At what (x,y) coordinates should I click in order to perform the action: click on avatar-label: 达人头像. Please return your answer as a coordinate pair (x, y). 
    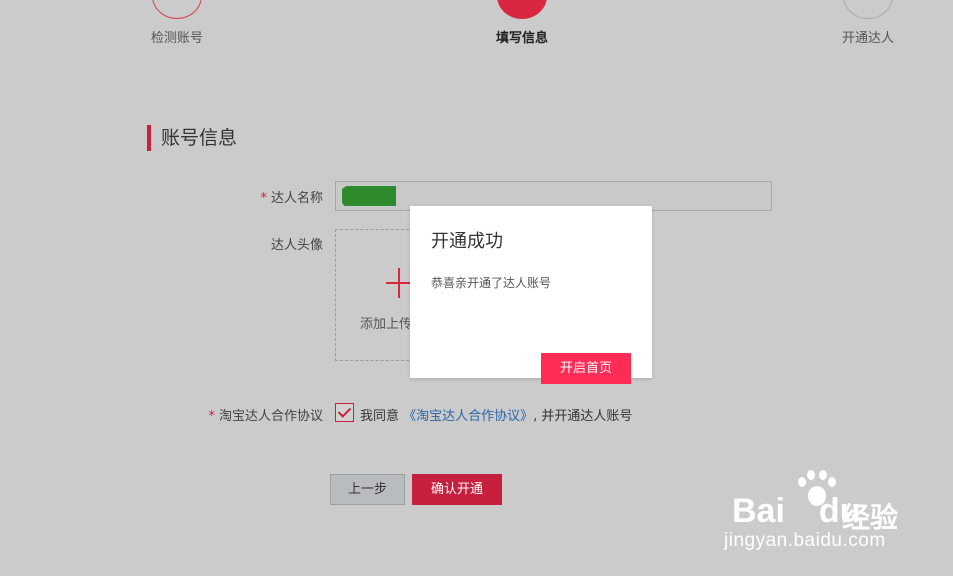
    Looking at the image, I should click on (296, 245).